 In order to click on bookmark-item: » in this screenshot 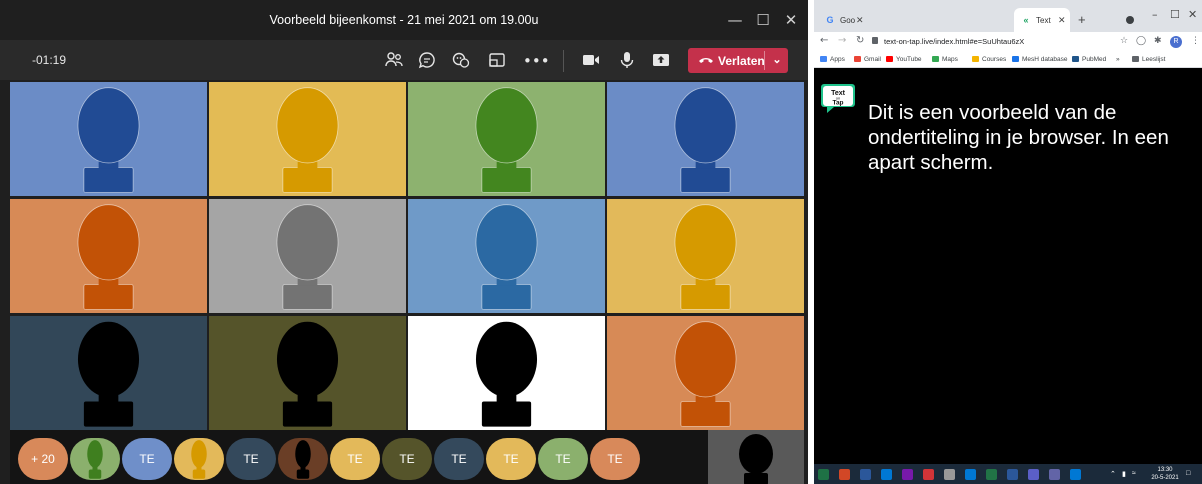, I will do `click(1118, 59)`.